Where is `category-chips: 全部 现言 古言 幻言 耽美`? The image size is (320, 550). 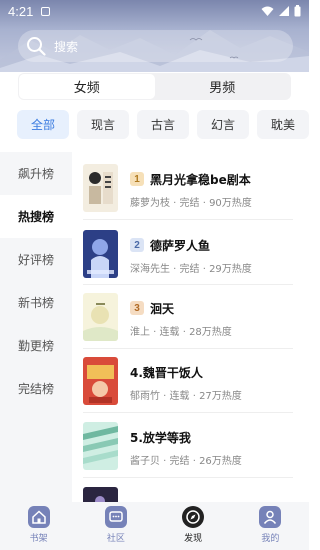 category-chips: 全部 现言 古言 幻言 耽美 is located at coordinates (163, 124).